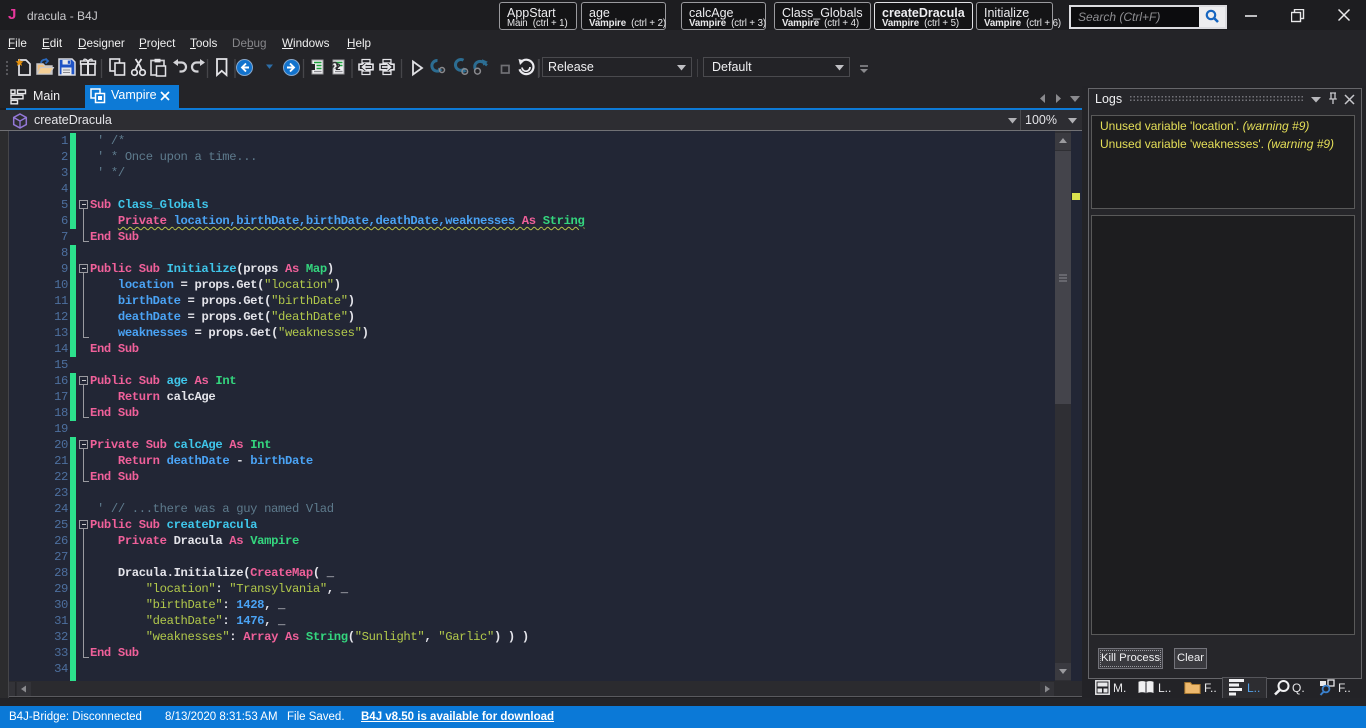 The image size is (1366, 728). Describe the element at coordinates (338, 67) in the screenshot. I see `svg-text: 2` at that location.